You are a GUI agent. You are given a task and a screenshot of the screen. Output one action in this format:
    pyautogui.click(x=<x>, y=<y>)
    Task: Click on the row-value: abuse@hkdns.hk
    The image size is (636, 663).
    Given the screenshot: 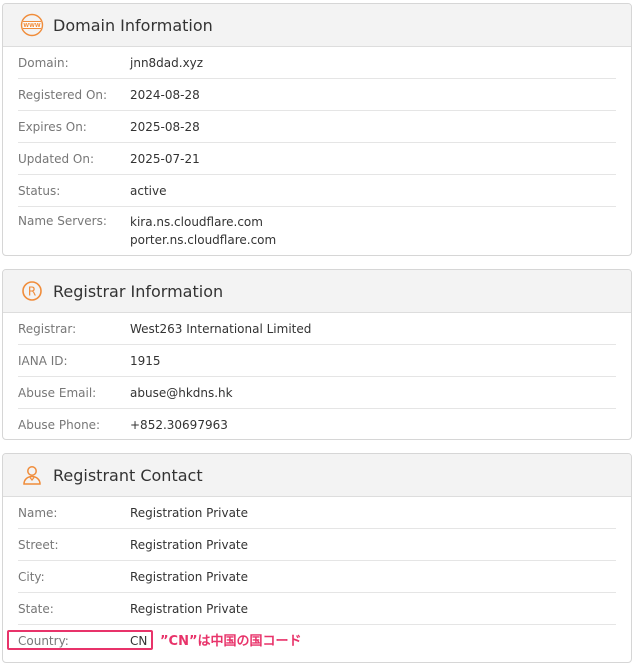 What is the action you would take?
    pyautogui.click(x=181, y=393)
    